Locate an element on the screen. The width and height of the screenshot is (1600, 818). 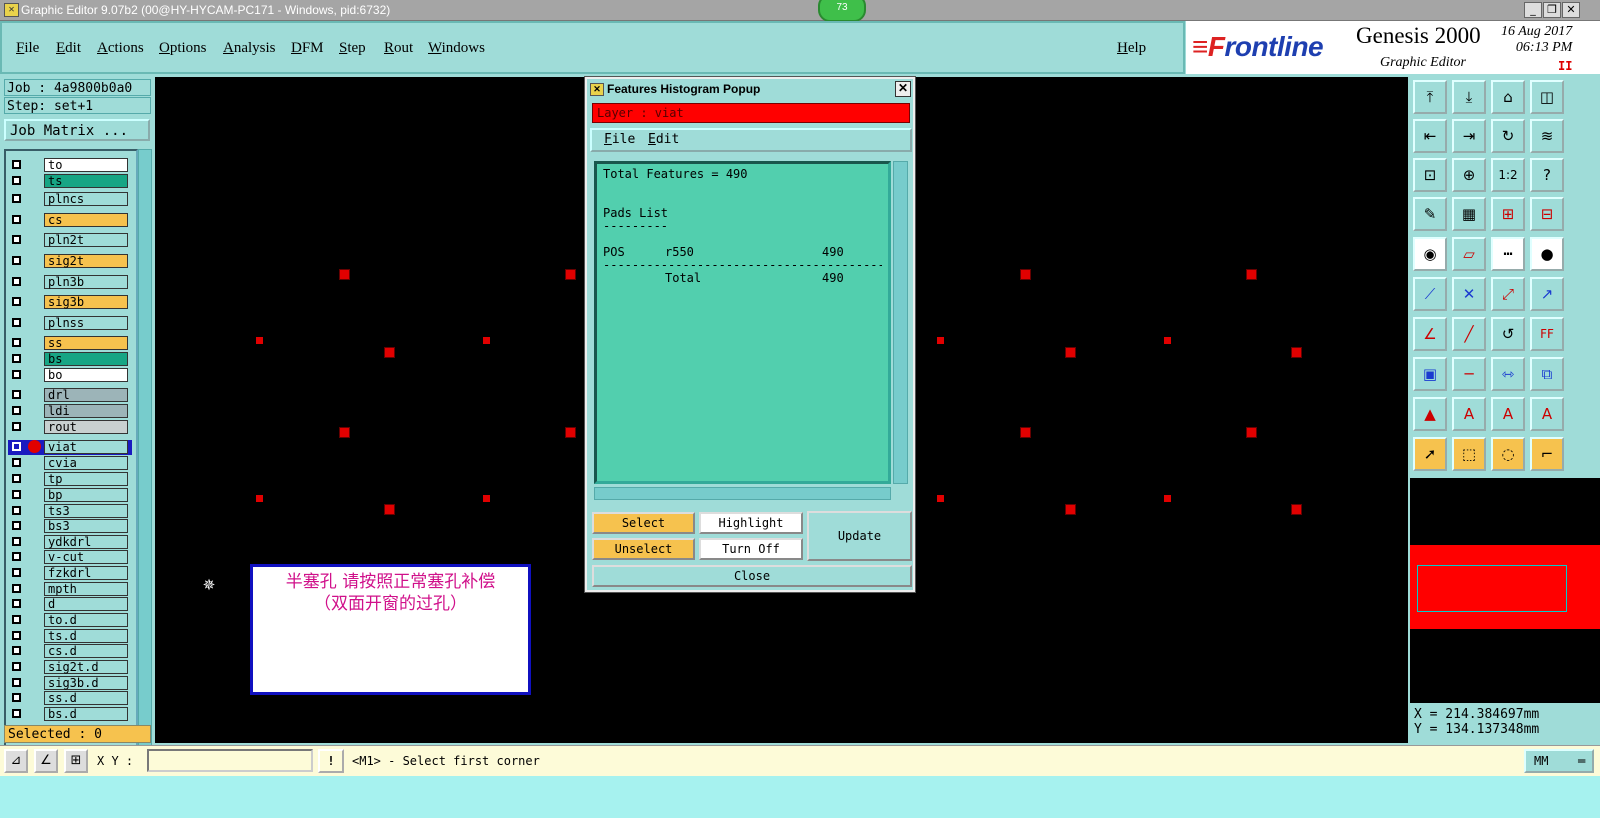
zoom-home-icon: ⤒ is located at coordinates (1430, 97).